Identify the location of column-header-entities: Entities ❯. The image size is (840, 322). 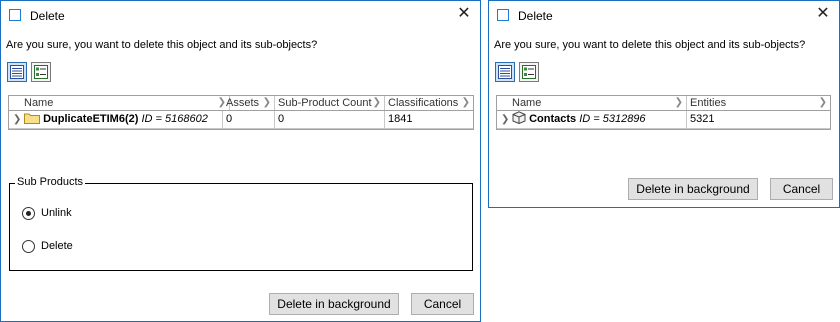
(758, 103).